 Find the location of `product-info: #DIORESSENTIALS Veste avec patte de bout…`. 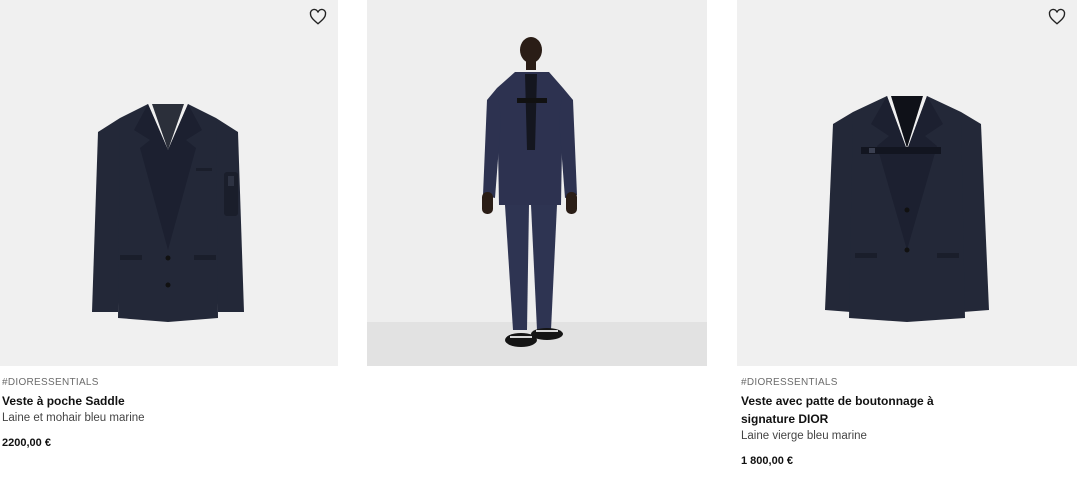

product-info: #DIORESSENTIALS Veste avec patte de bout… is located at coordinates (851, 421).